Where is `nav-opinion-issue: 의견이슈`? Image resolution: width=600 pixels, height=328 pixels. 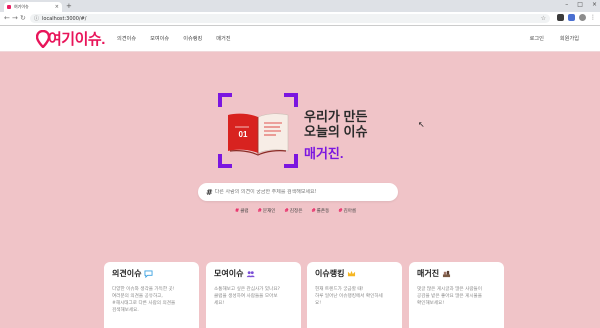 nav-opinion-issue: 의견이슈 is located at coordinates (126, 38).